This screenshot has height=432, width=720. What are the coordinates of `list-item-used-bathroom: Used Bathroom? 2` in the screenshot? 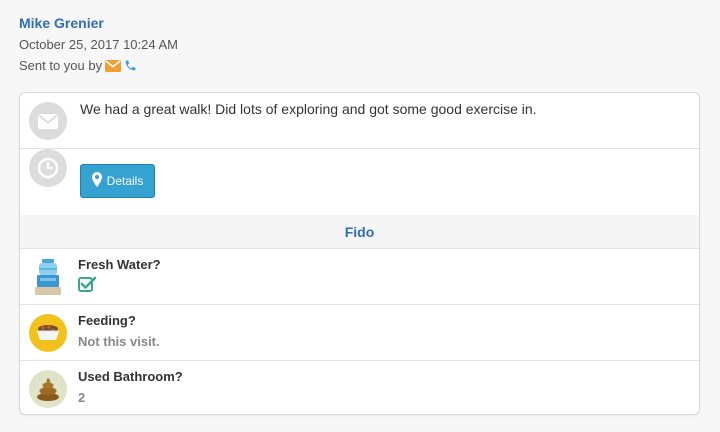 It's located at (359, 387).